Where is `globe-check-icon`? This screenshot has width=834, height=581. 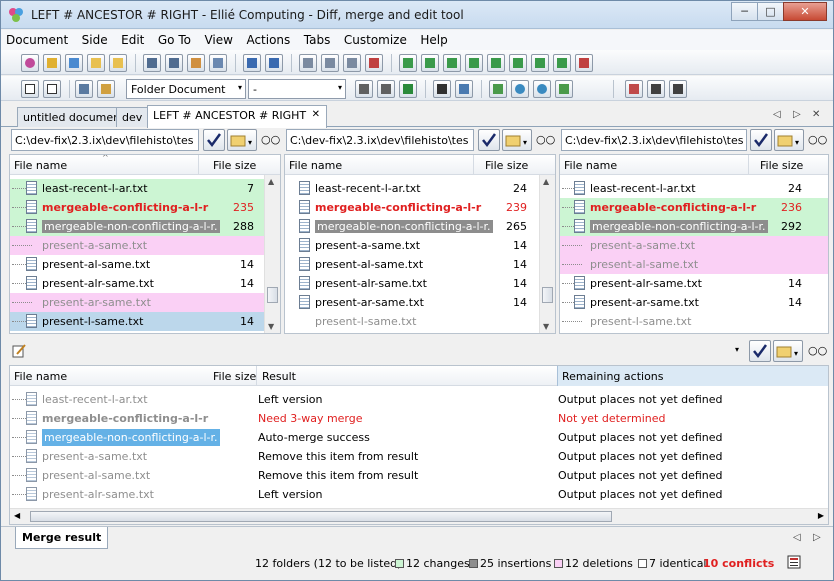
globe-check-icon is located at coordinates (542, 89).